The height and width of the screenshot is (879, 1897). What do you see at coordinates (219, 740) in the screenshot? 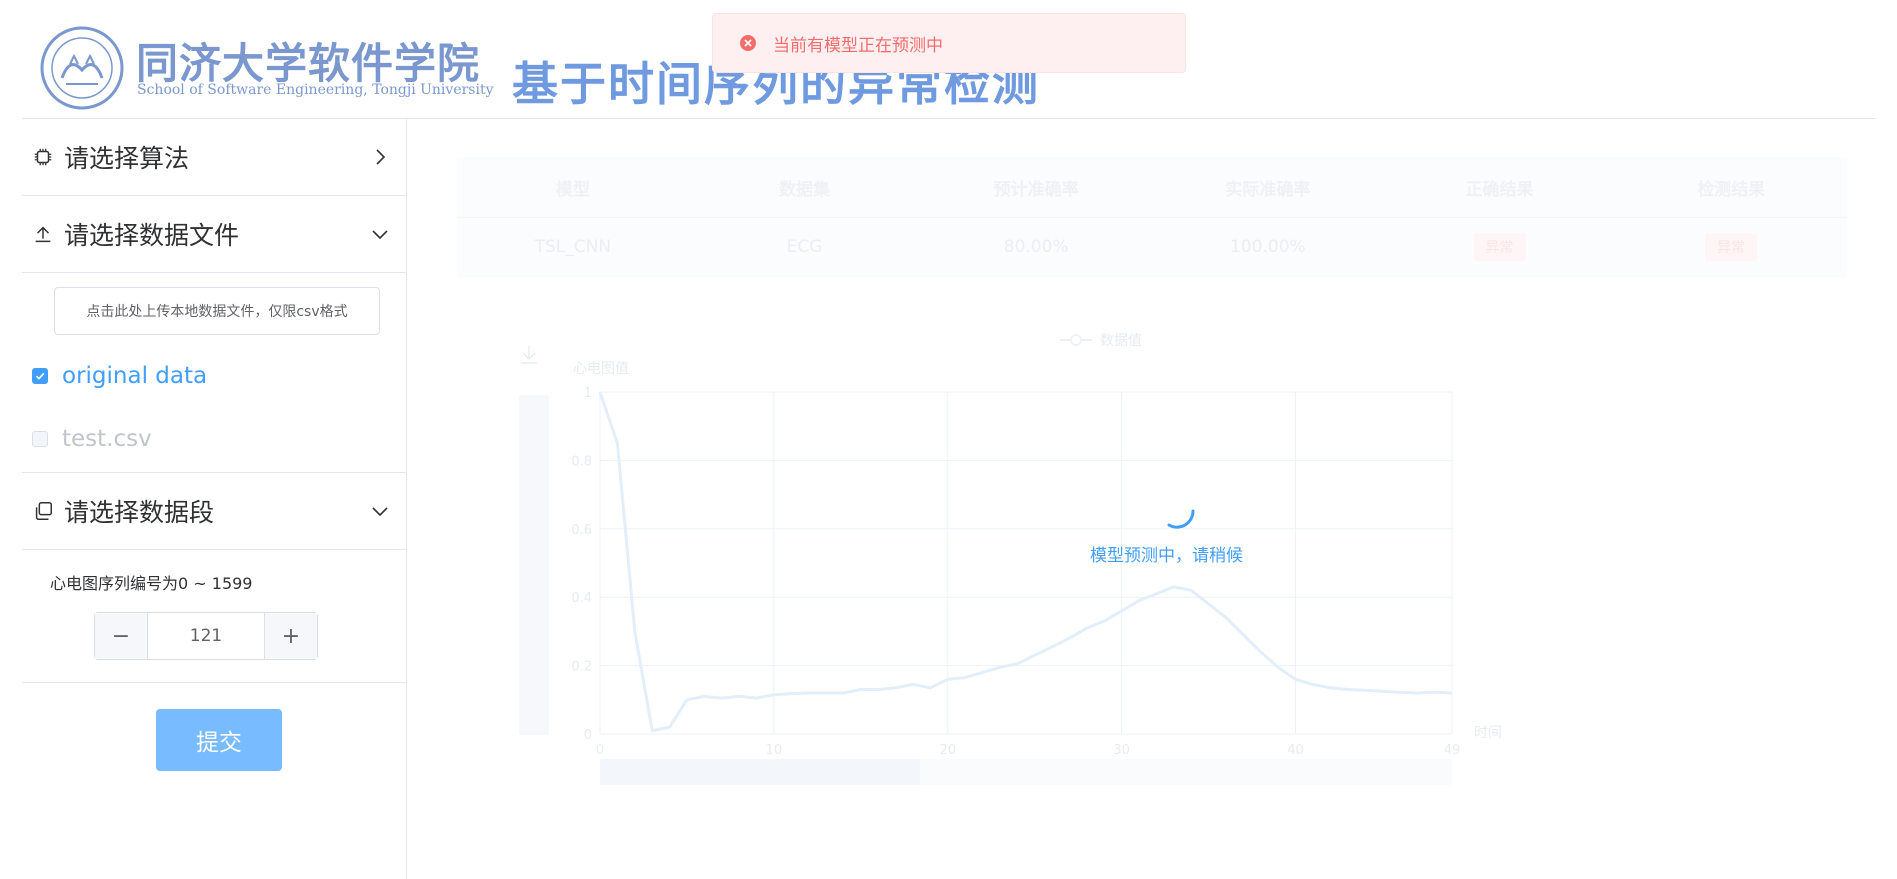
I see `submit-button: 提交` at bounding box center [219, 740].